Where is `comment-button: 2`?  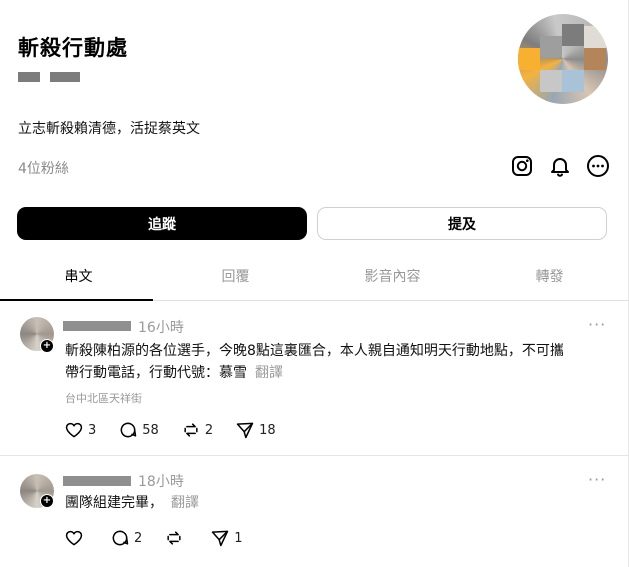
comment-button: 2 is located at coordinates (126, 538).